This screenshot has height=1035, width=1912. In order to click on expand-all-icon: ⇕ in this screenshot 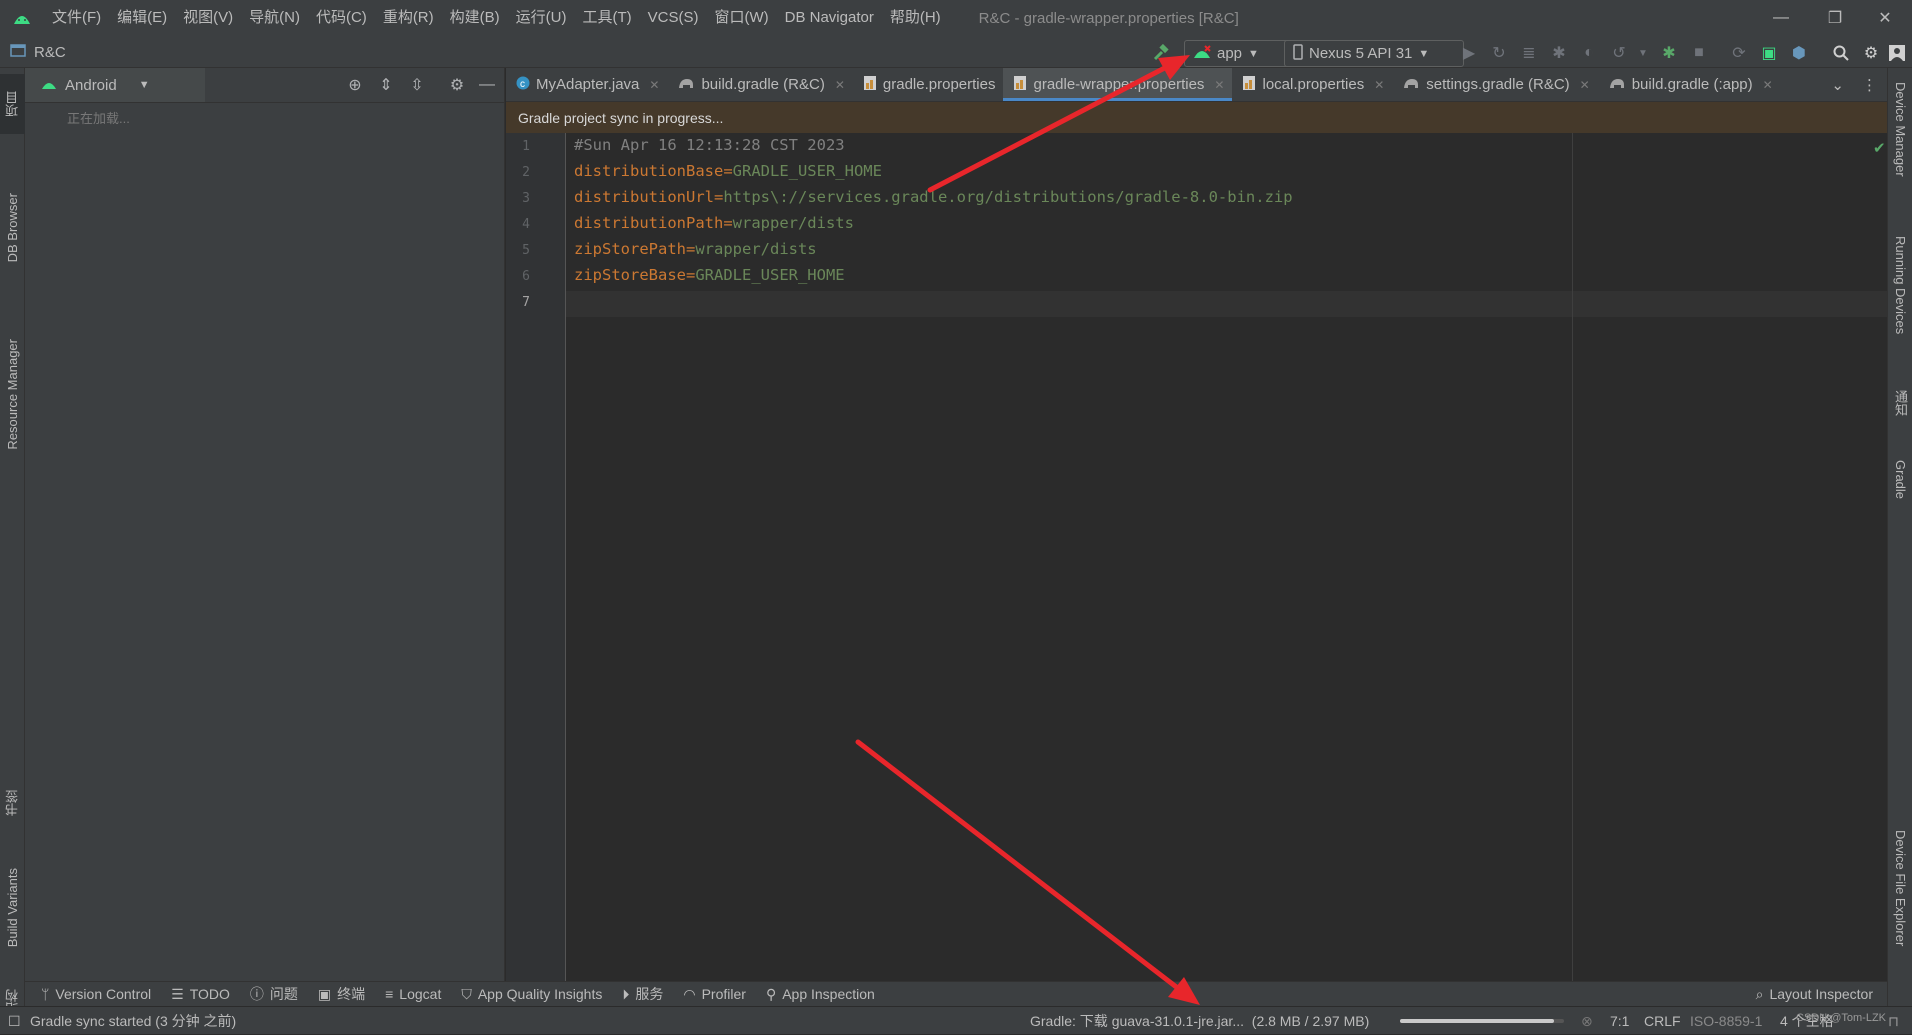, I will do `click(386, 85)`.